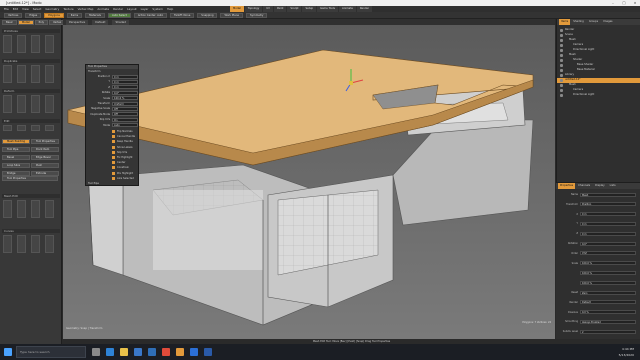  I want to click on item-row: Scene, so click(598, 35).